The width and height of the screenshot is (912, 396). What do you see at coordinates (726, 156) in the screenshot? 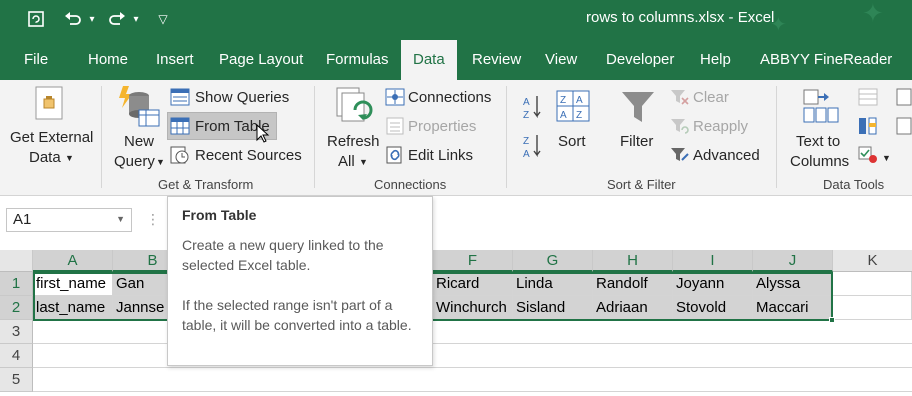
I see `advanced-button: Advanced` at bounding box center [726, 156].